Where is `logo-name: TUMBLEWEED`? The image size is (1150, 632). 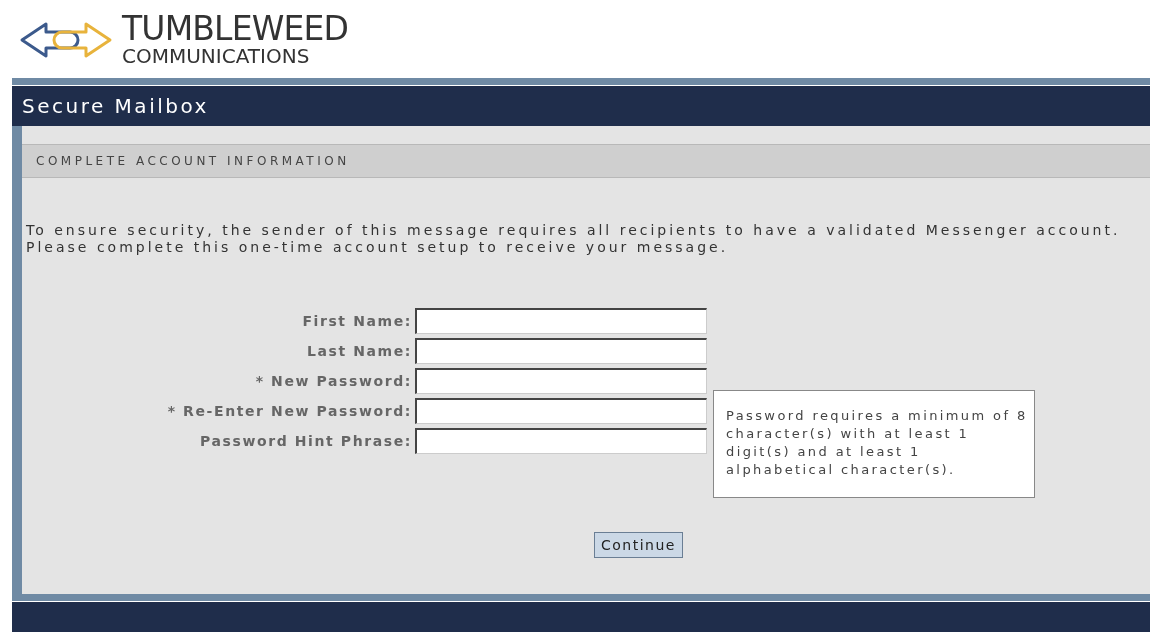 logo-name: TUMBLEWEED is located at coordinates (235, 28).